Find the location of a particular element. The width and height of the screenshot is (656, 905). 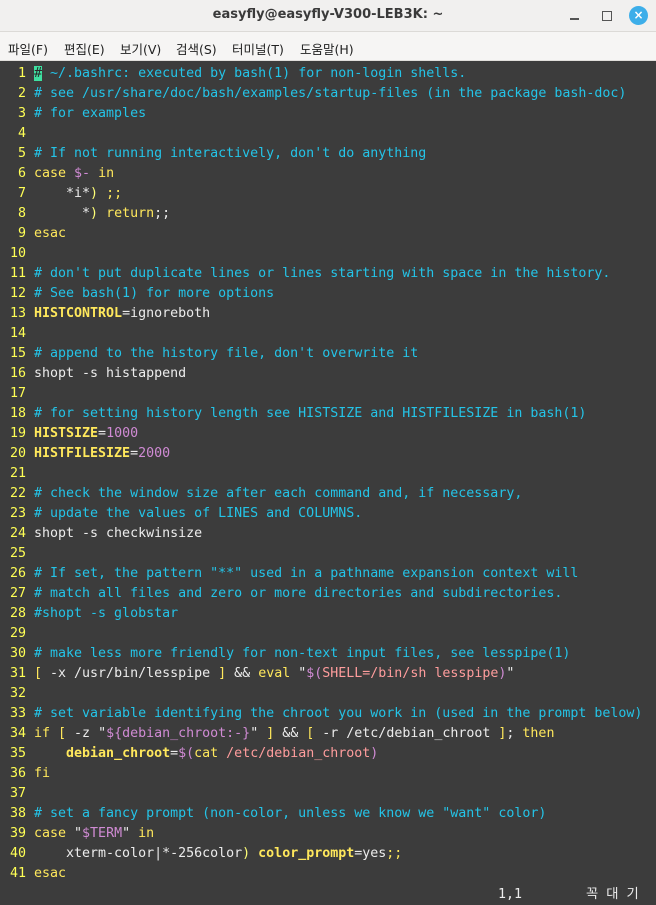

text-cursor: # is located at coordinates (38, 73).